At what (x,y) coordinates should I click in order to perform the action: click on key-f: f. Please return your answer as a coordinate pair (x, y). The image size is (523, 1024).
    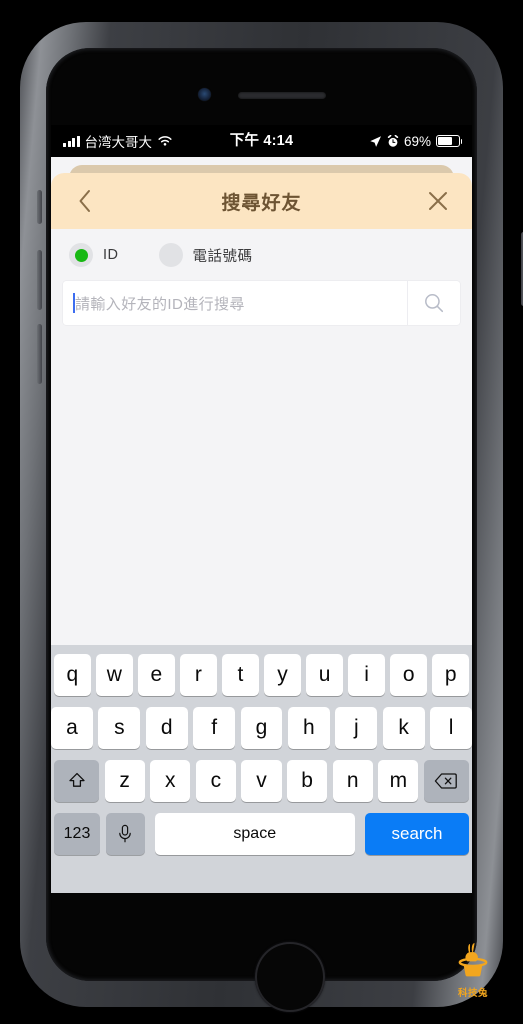
    Looking at the image, I should click on (214, 728).